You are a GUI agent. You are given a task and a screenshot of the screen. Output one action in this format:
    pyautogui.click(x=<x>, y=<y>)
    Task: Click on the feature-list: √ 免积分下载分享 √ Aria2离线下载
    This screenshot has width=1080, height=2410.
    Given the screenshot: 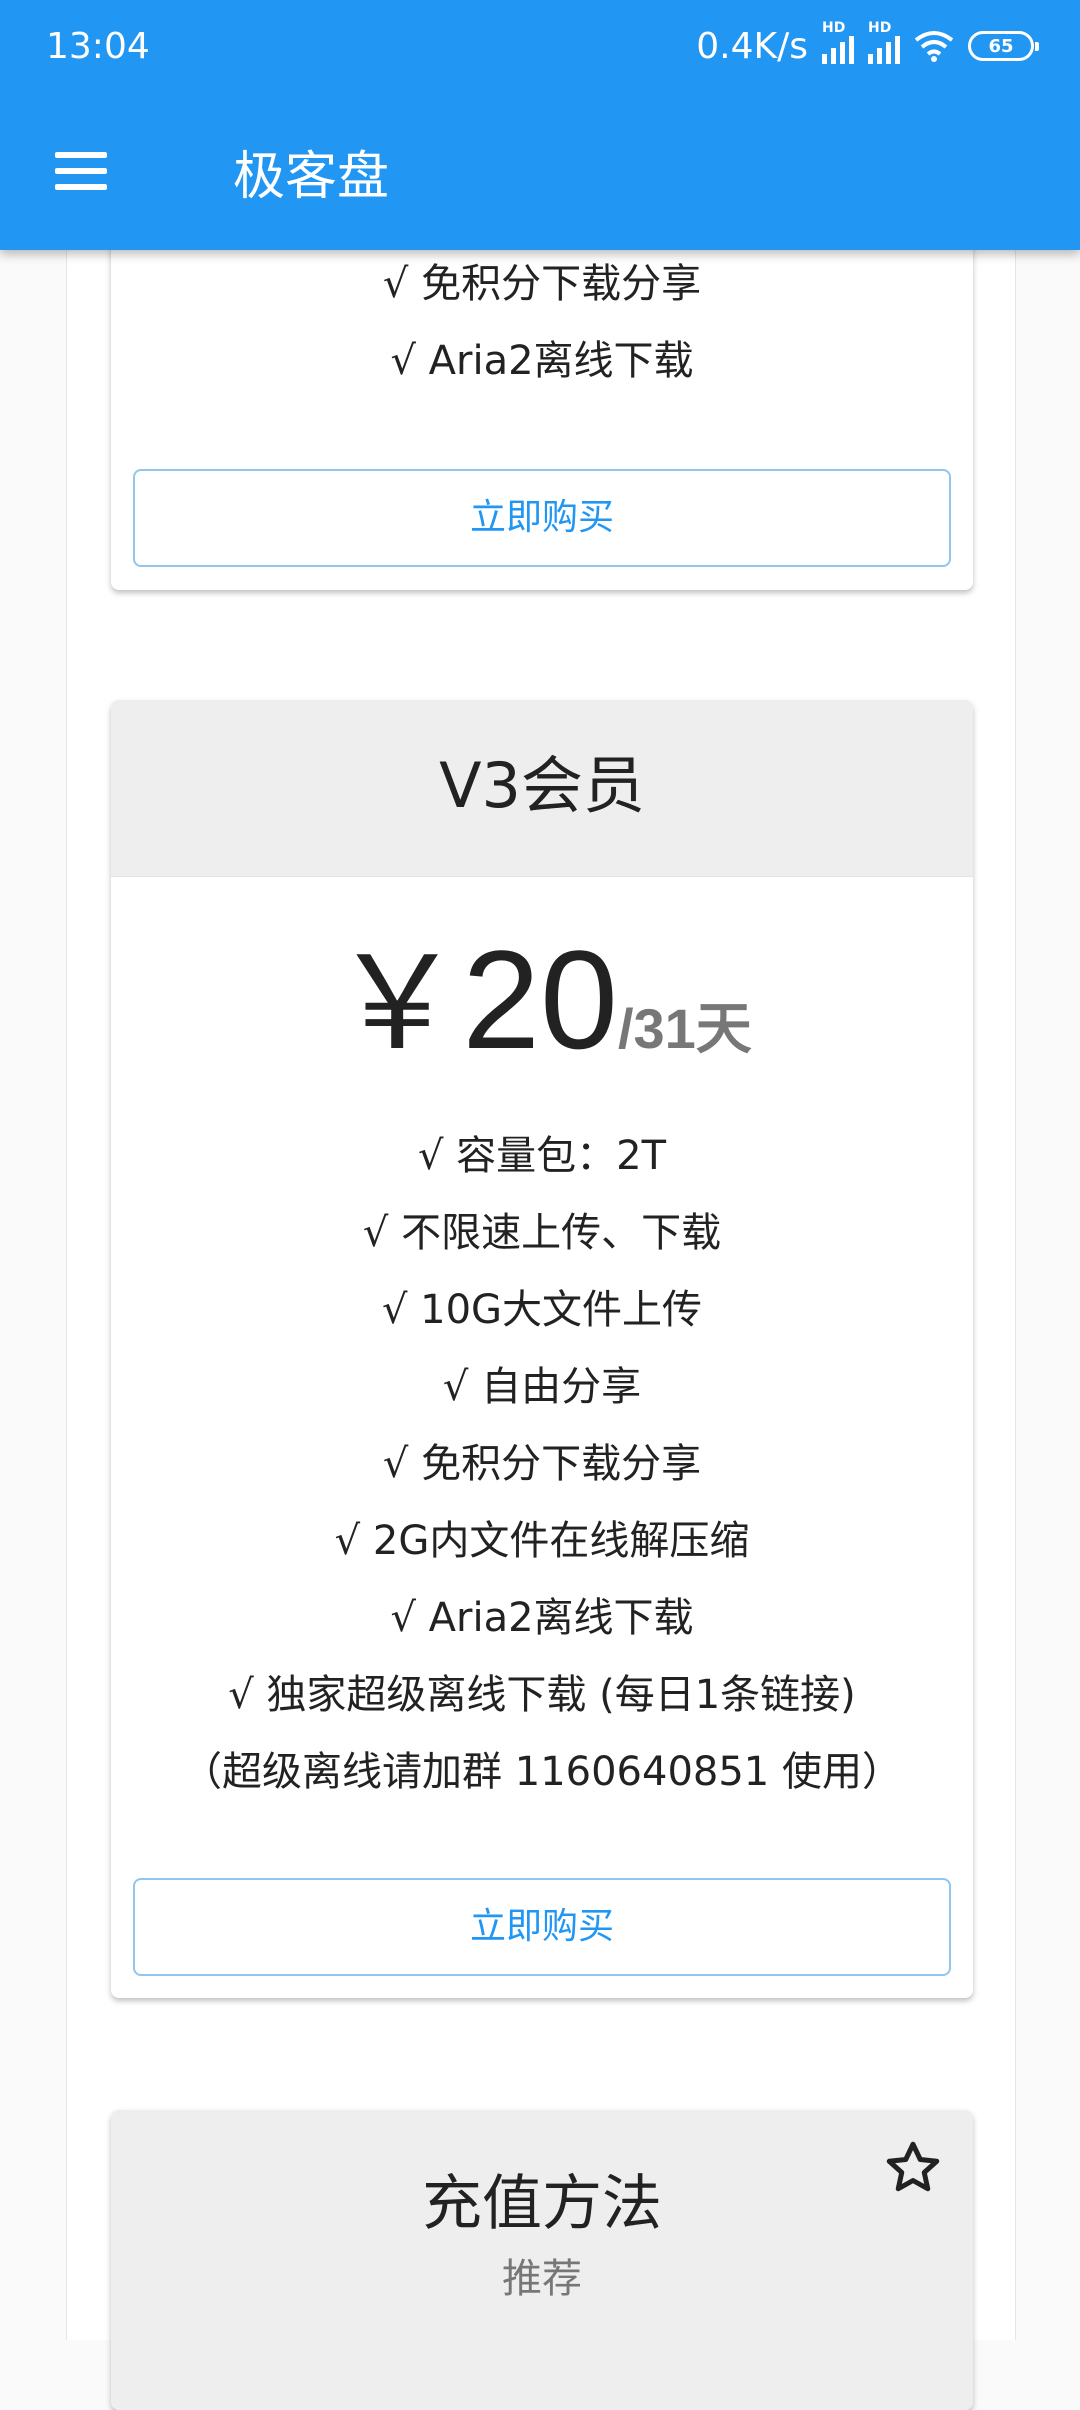 What is the action you would take?
    pyautogui.click(x=542, y=323)
    